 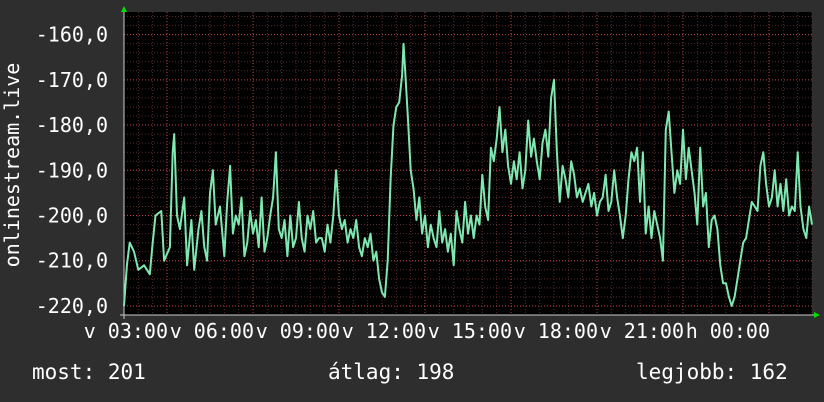 I want to click on y-axis-label: onlinestream.live, so click(x=12, y=165).